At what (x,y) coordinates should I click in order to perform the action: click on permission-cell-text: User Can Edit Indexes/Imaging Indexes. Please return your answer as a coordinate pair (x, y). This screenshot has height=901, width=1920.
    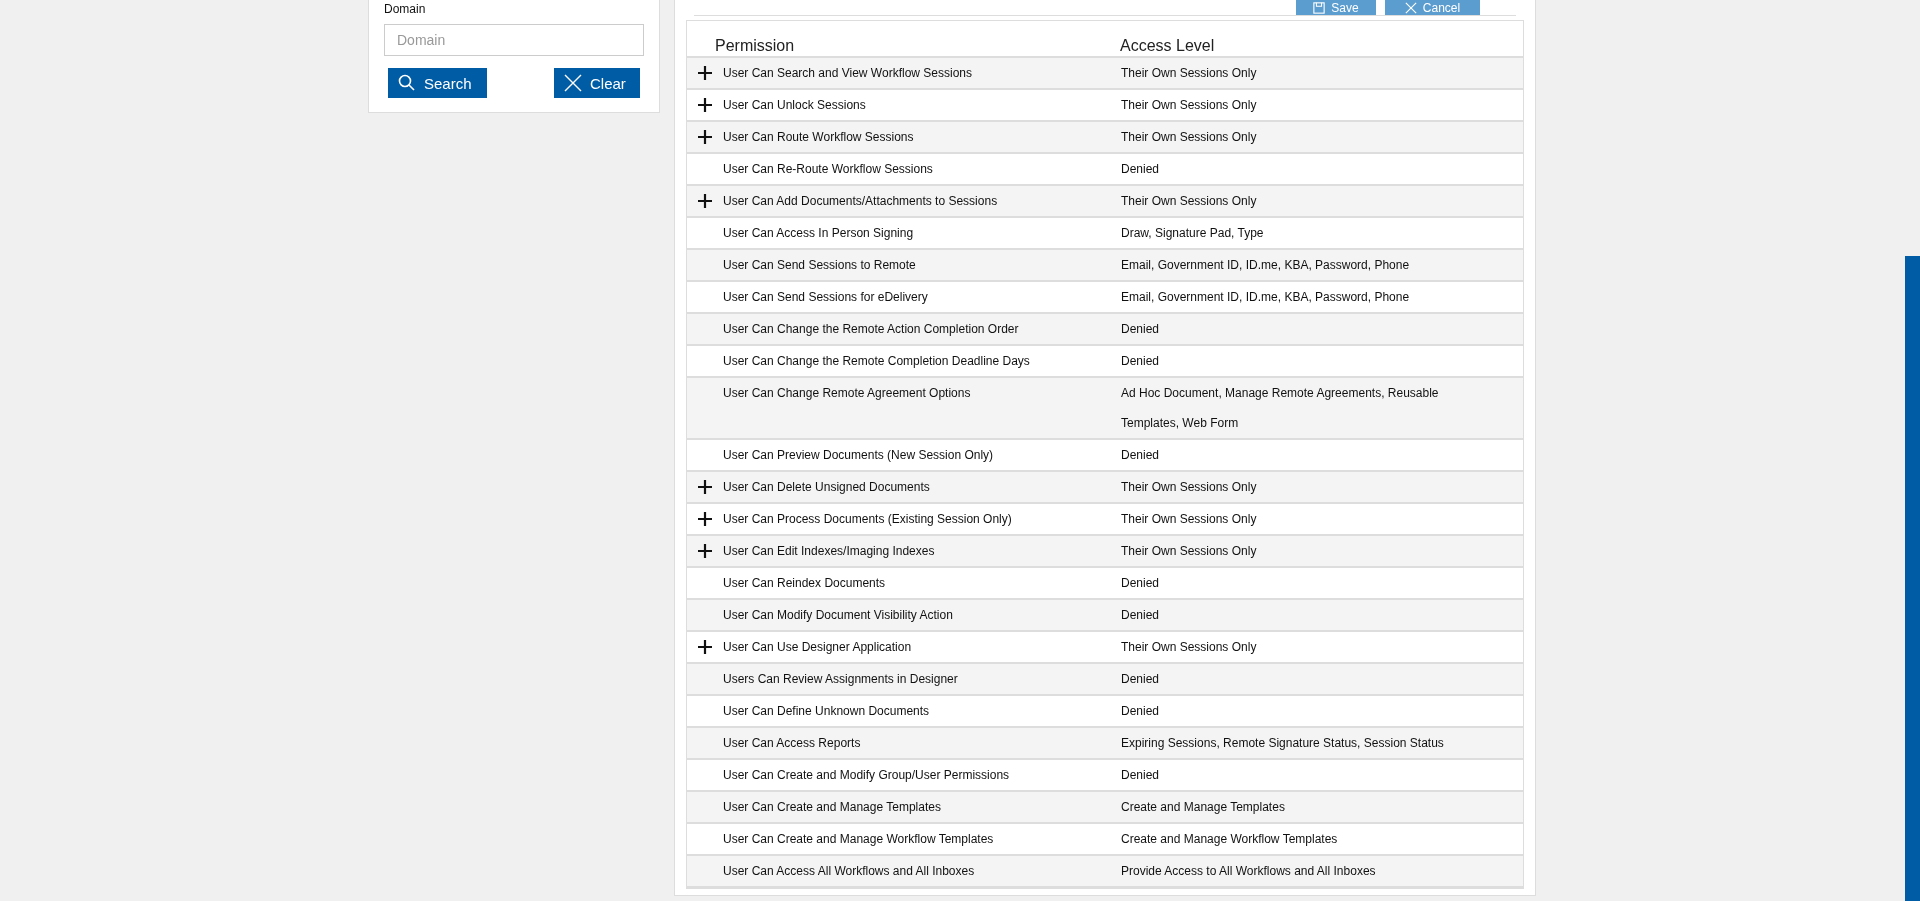
    Looking at the image, I should click on (829, 551).